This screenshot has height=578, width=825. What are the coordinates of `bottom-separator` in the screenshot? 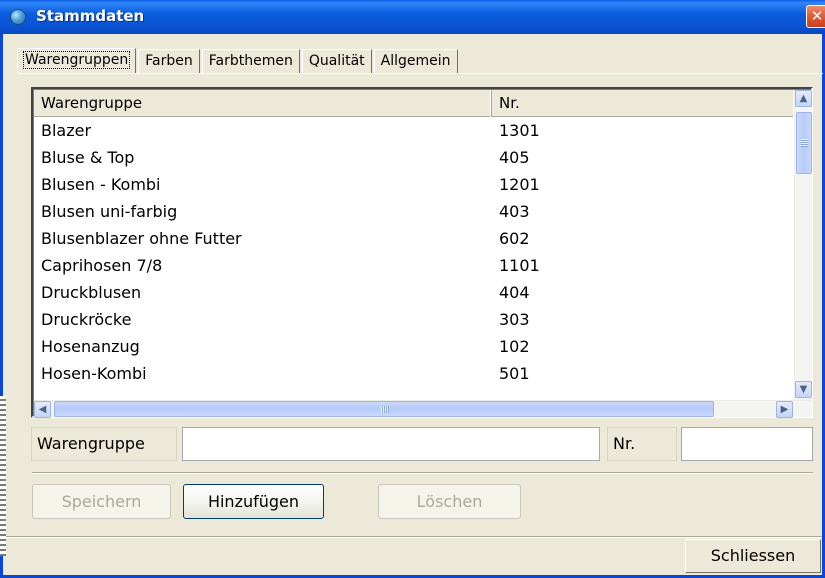 It's located at (412, 537).